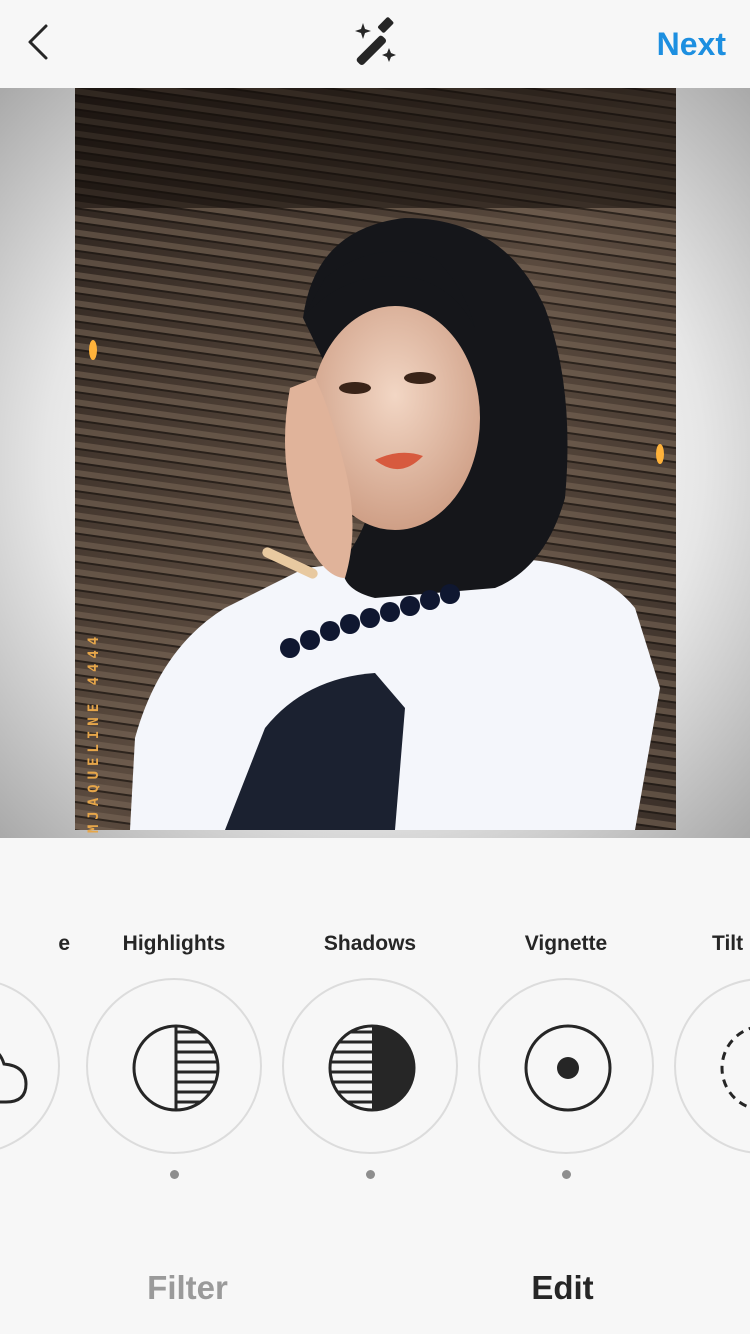 This screenshot has height=1334, width=750. I want to click on tool-label: Vignette, so click(566, 943).